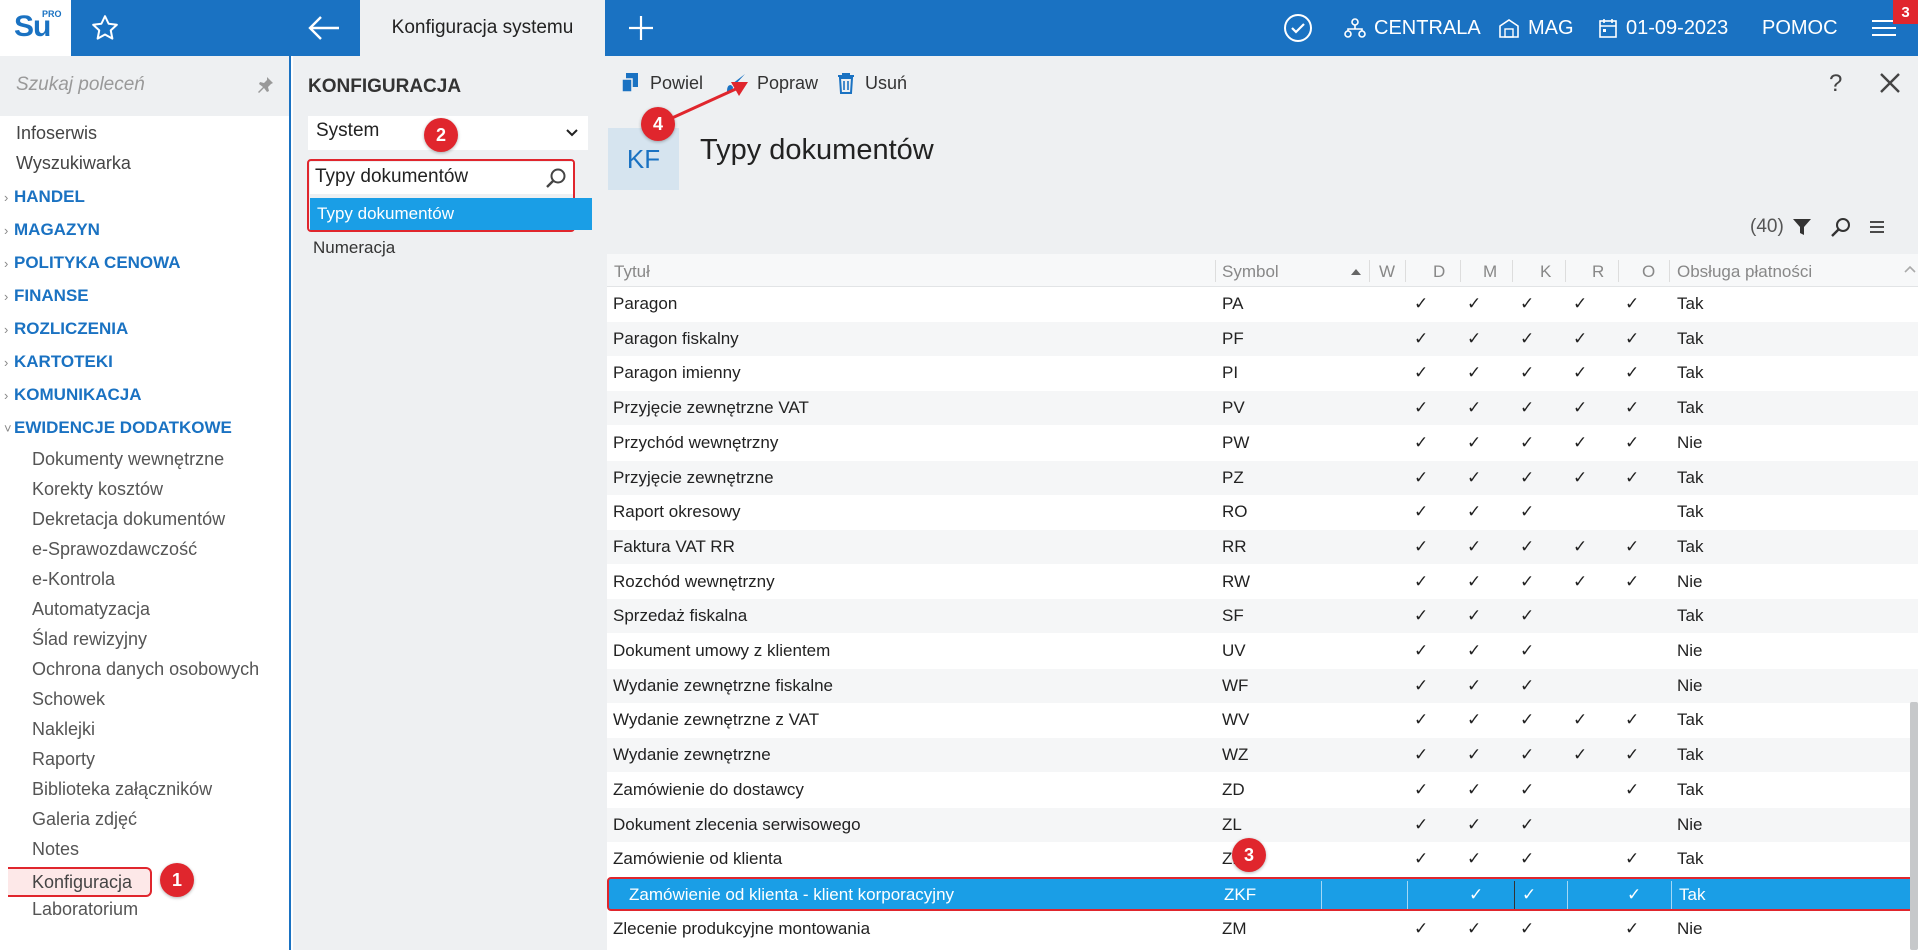 This screenshot has height=950, width=1918. Describe the element at coordinates (128, 519) in the screenshot. I see `nav-item-dekretacja-dokumentow: Dekretacja dokumentów` at that location.